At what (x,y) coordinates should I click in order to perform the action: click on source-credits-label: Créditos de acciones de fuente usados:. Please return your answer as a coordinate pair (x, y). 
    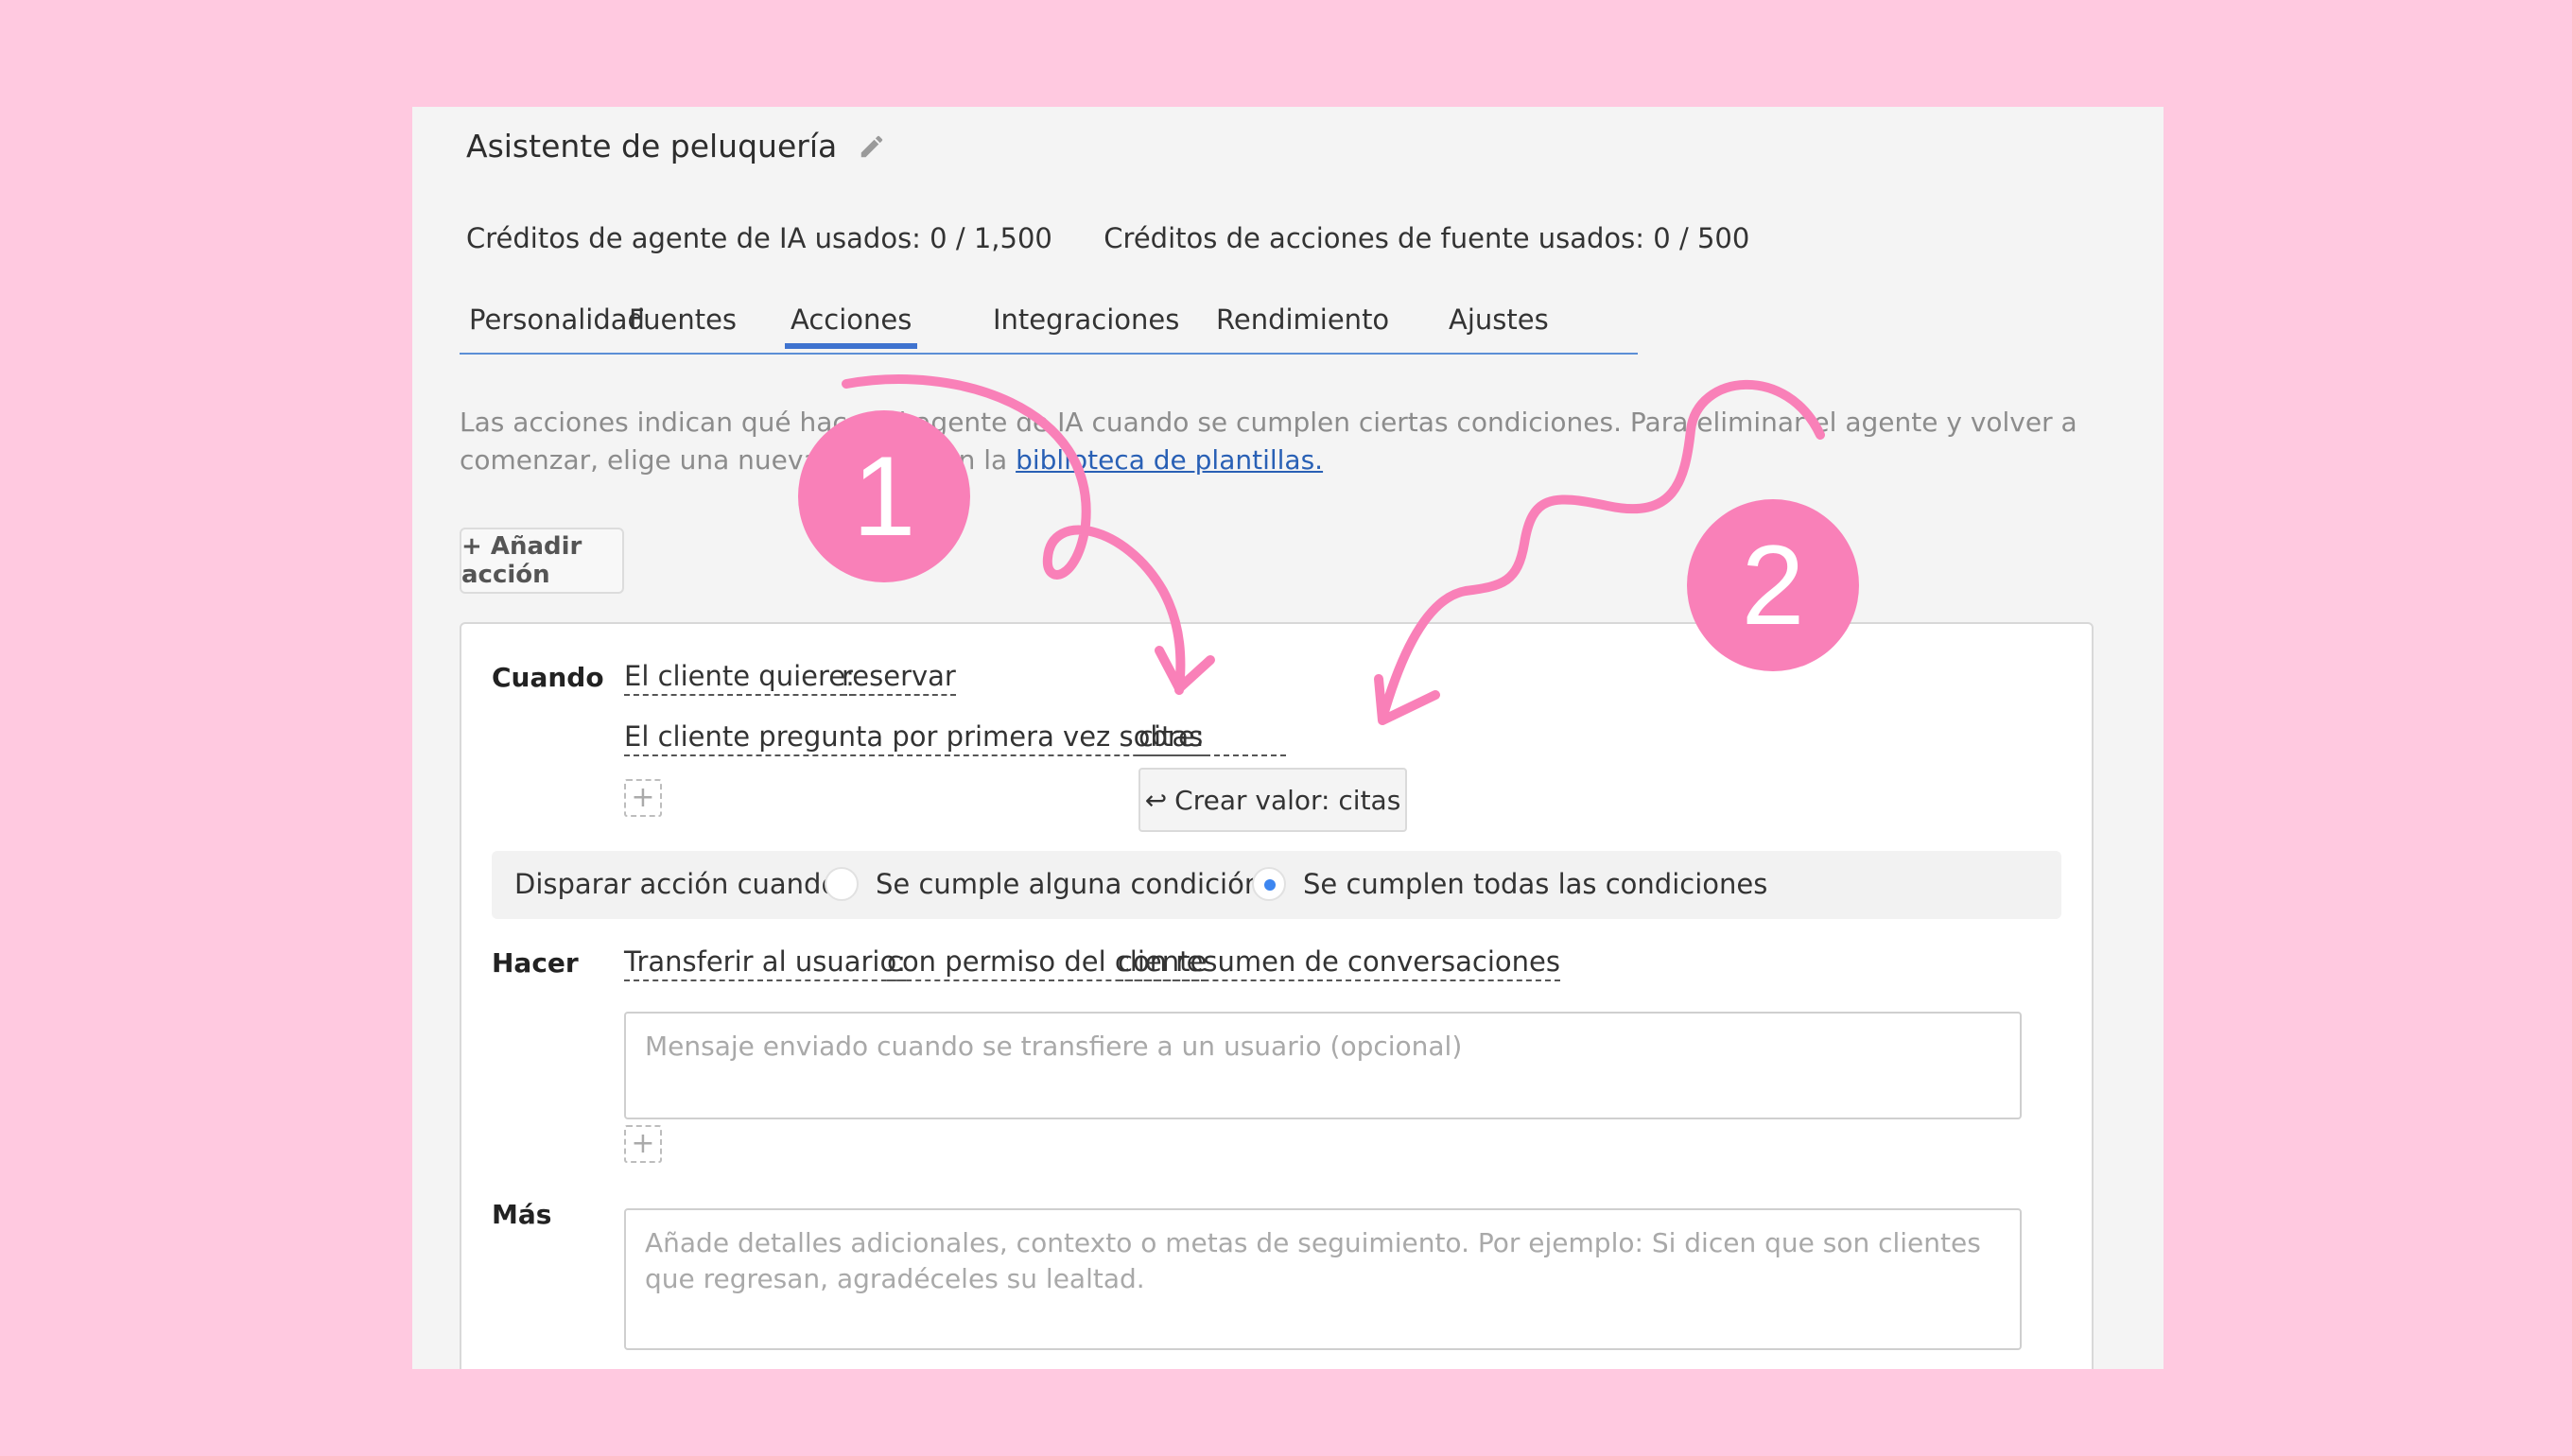
    Looking at the image, I should click on (1374, 238).